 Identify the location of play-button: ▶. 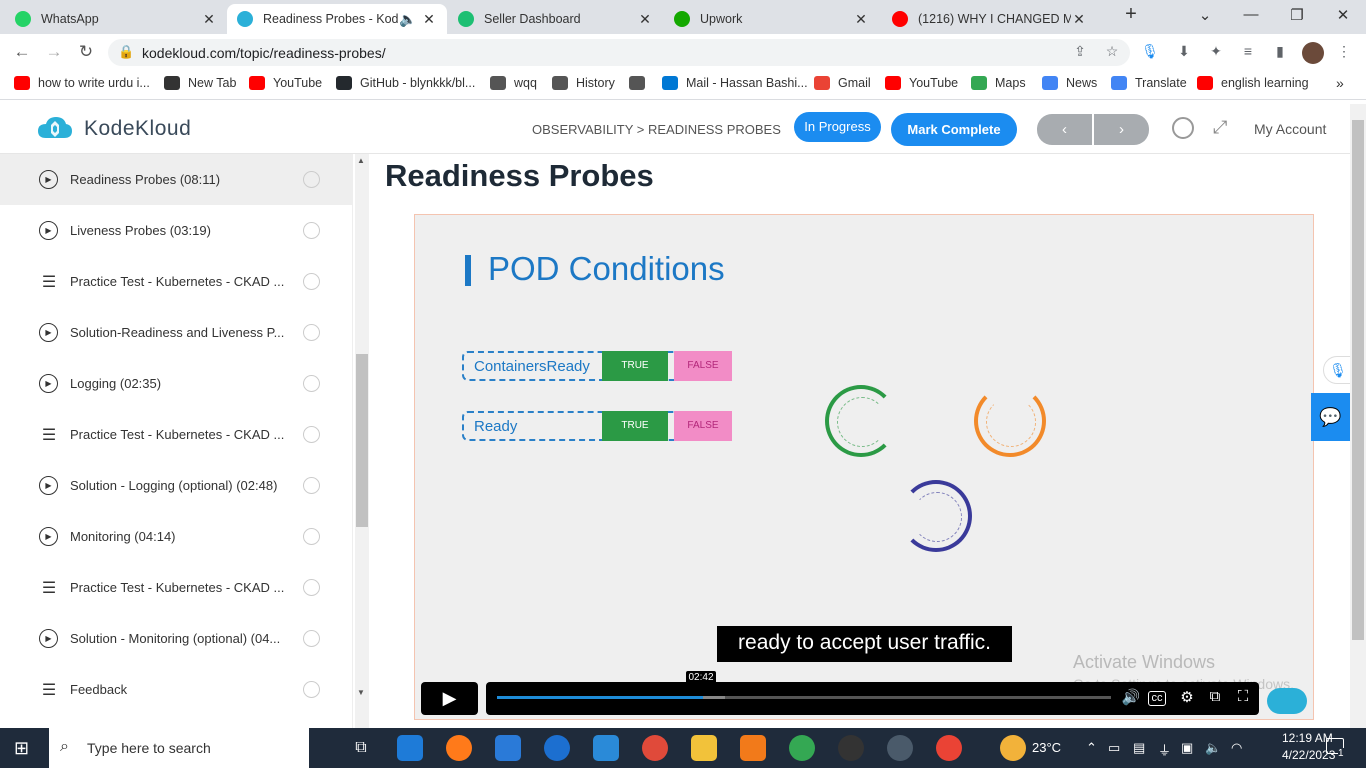
(449, 698).